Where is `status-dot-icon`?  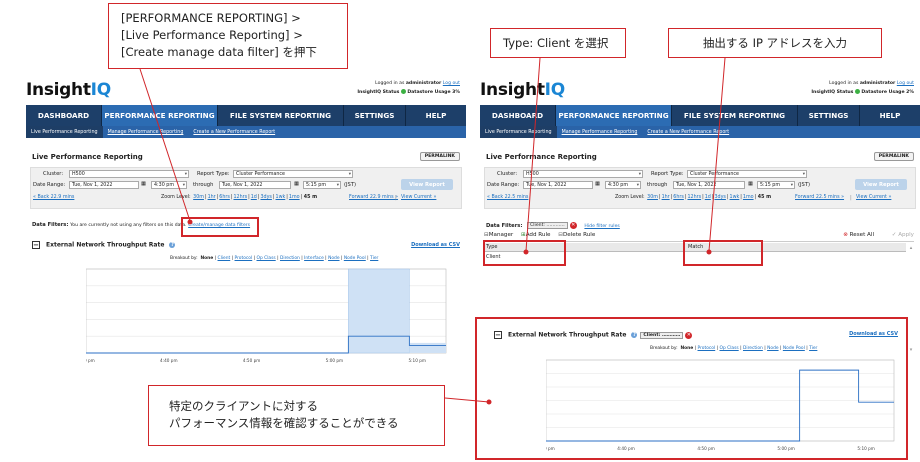 status-dot-icon is located at coordinates (403, 91).